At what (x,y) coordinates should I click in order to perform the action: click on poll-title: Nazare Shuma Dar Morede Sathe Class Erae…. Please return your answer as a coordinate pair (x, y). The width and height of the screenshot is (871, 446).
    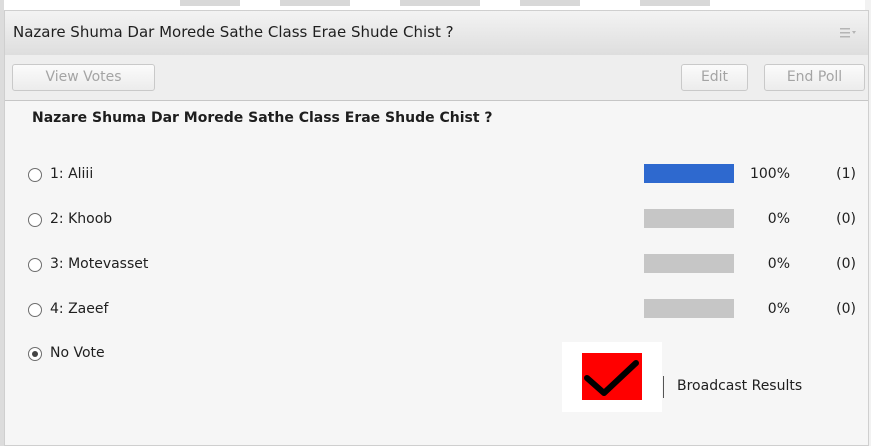
    Looking at the image, I should click on (233, 32).